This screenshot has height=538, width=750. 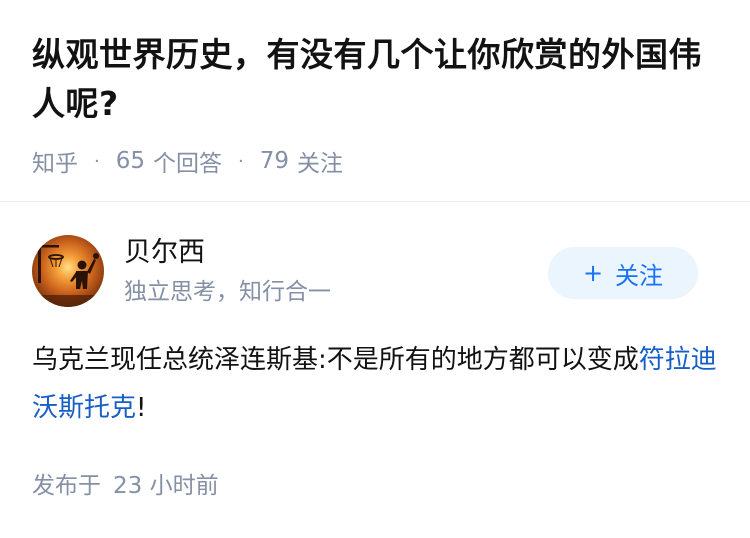 I want to click on divider, so click(x=375, y=201).